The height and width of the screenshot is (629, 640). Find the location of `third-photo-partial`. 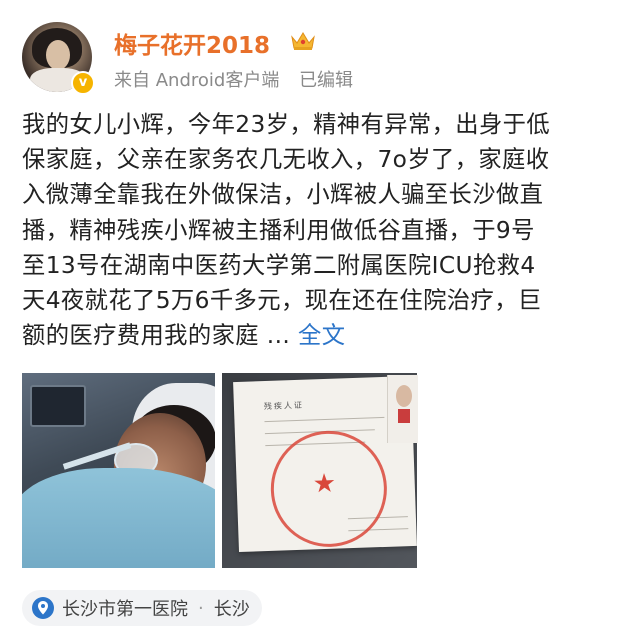

third-photo-partial is located at coordinates (402, 409).